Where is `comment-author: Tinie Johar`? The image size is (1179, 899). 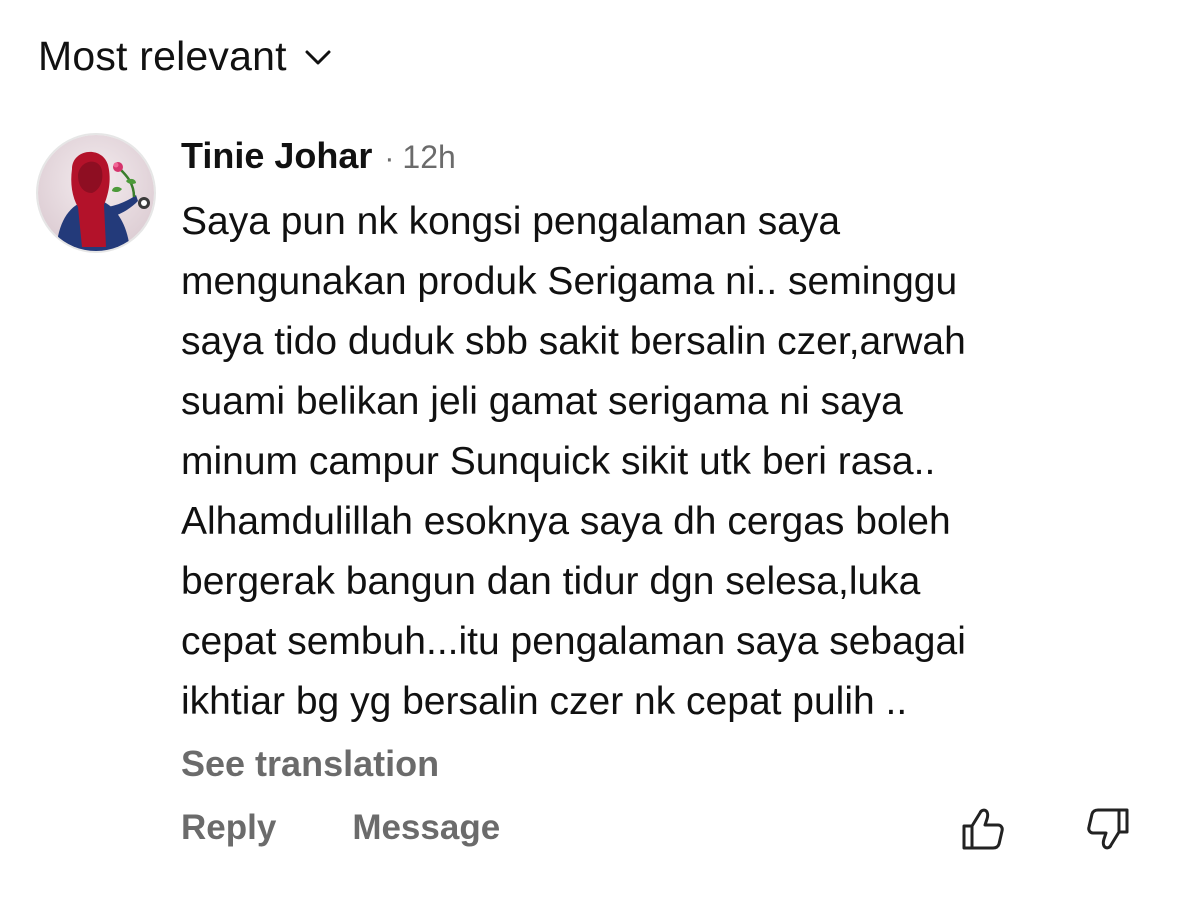 comment-author: Tinie Johar is located at coordinates (276, 156).